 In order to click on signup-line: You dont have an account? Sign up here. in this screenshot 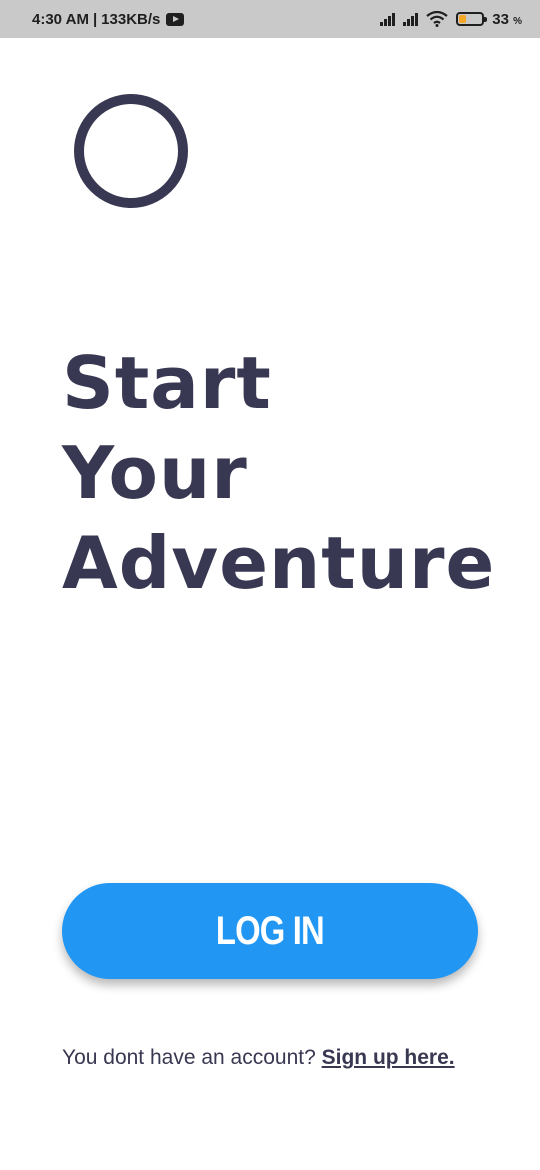, I will do `click(258, 1058)`.